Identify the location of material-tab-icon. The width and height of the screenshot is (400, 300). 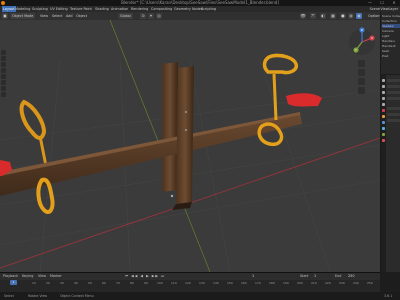
(383, 140).